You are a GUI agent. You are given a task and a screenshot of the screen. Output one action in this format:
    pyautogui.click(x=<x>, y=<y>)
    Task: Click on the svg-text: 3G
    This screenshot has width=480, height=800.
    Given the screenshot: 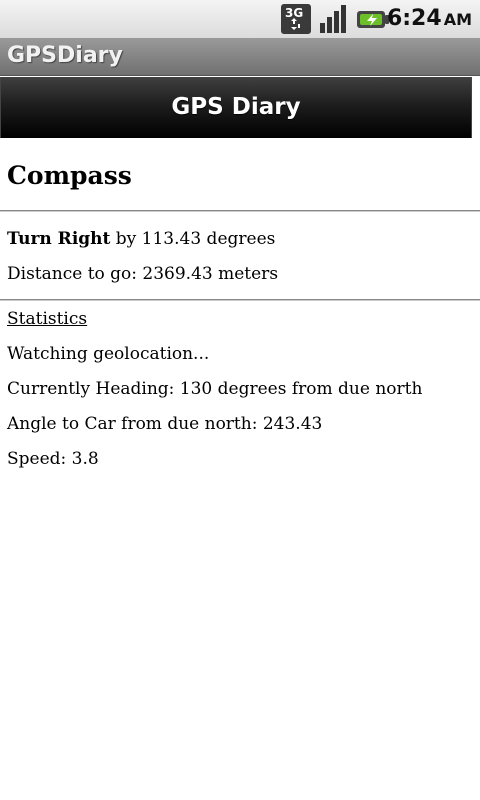 What is the action you would take?
    pyautogui.click(x=294, y=13)
    